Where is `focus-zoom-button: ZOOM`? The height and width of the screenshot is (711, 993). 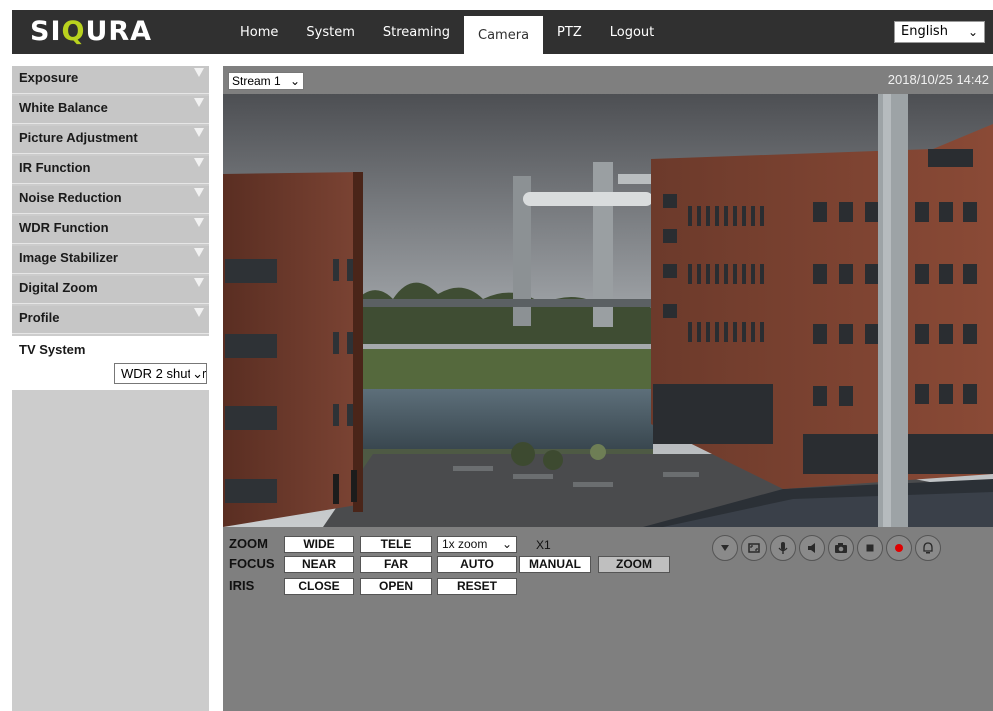 focus-zoom-button: ZOOM is located at coordinates (634, 564).